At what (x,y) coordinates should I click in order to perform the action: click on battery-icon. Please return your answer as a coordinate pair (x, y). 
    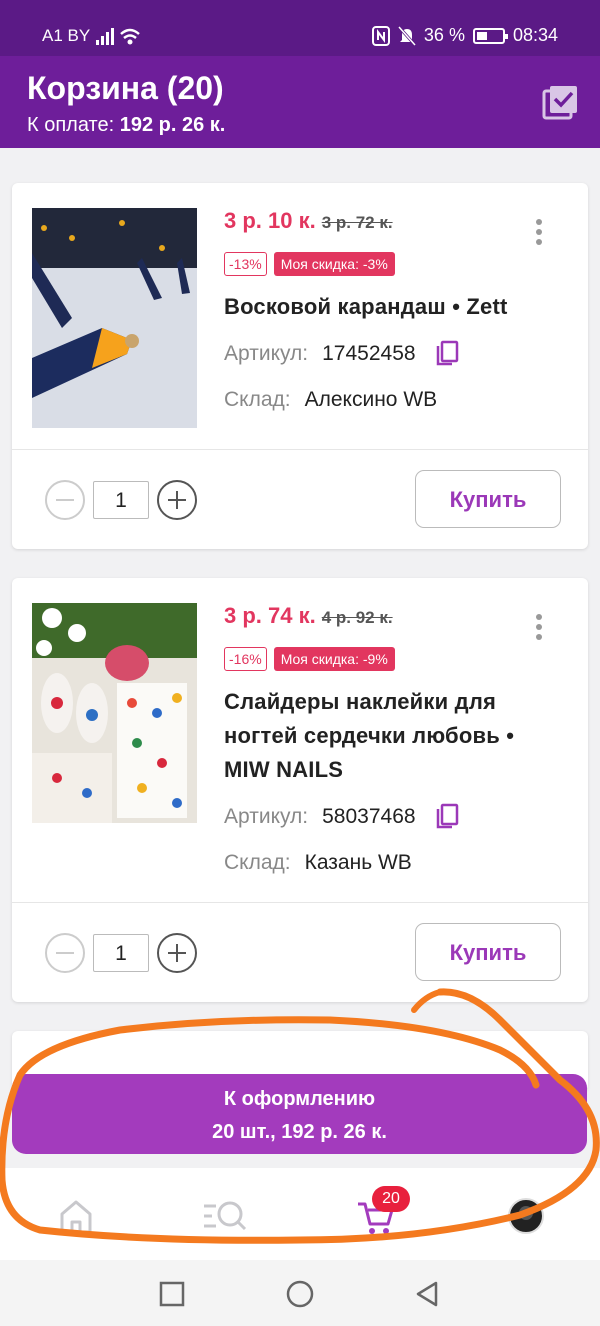
    Looking at the image, I should click on (490, 35).